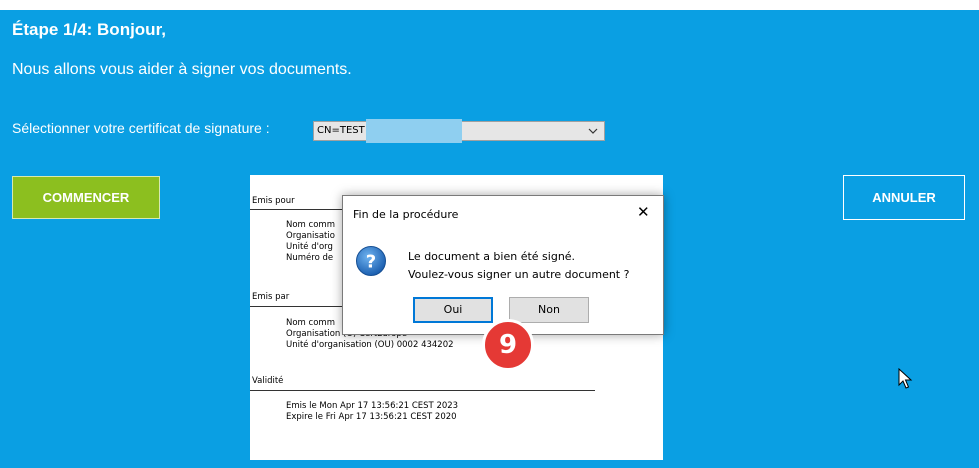  What do you see at coordinates (372, 406) in the screenshot?
I see `validity-field: Emis le Mon Apr 17 13:56:21 CEST 2023` at bounding box center [372, 406].